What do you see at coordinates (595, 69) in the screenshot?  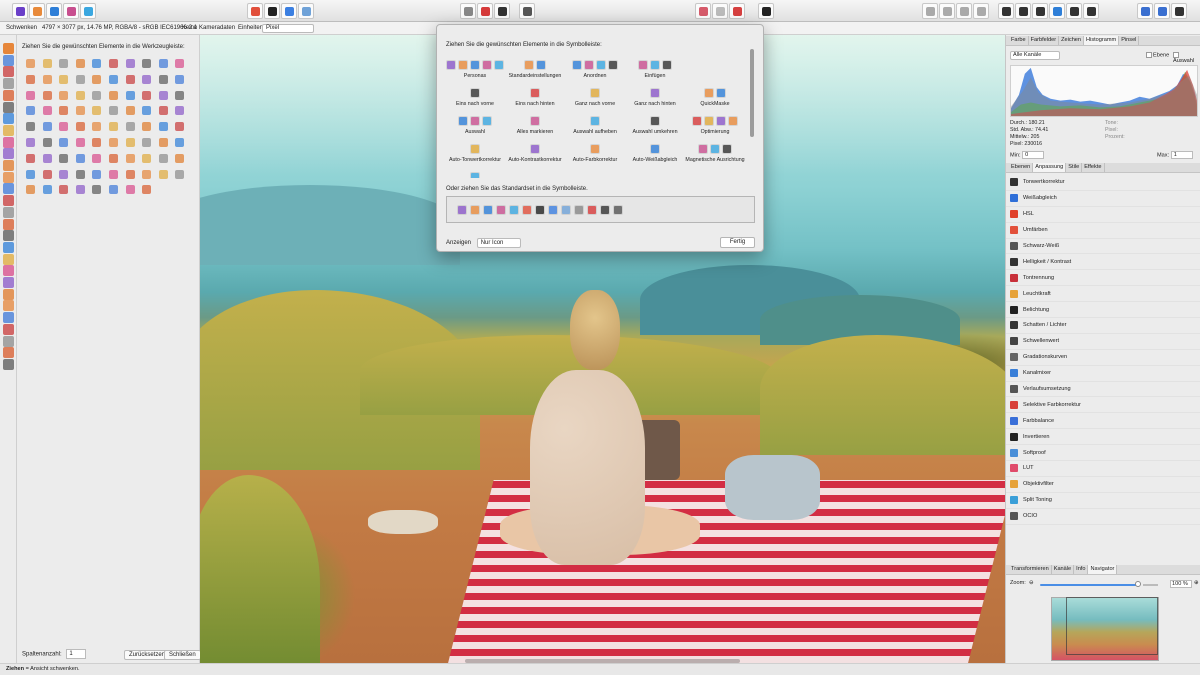 I see `toolbar-item: Anordnen` at bounding box center [595, 69].